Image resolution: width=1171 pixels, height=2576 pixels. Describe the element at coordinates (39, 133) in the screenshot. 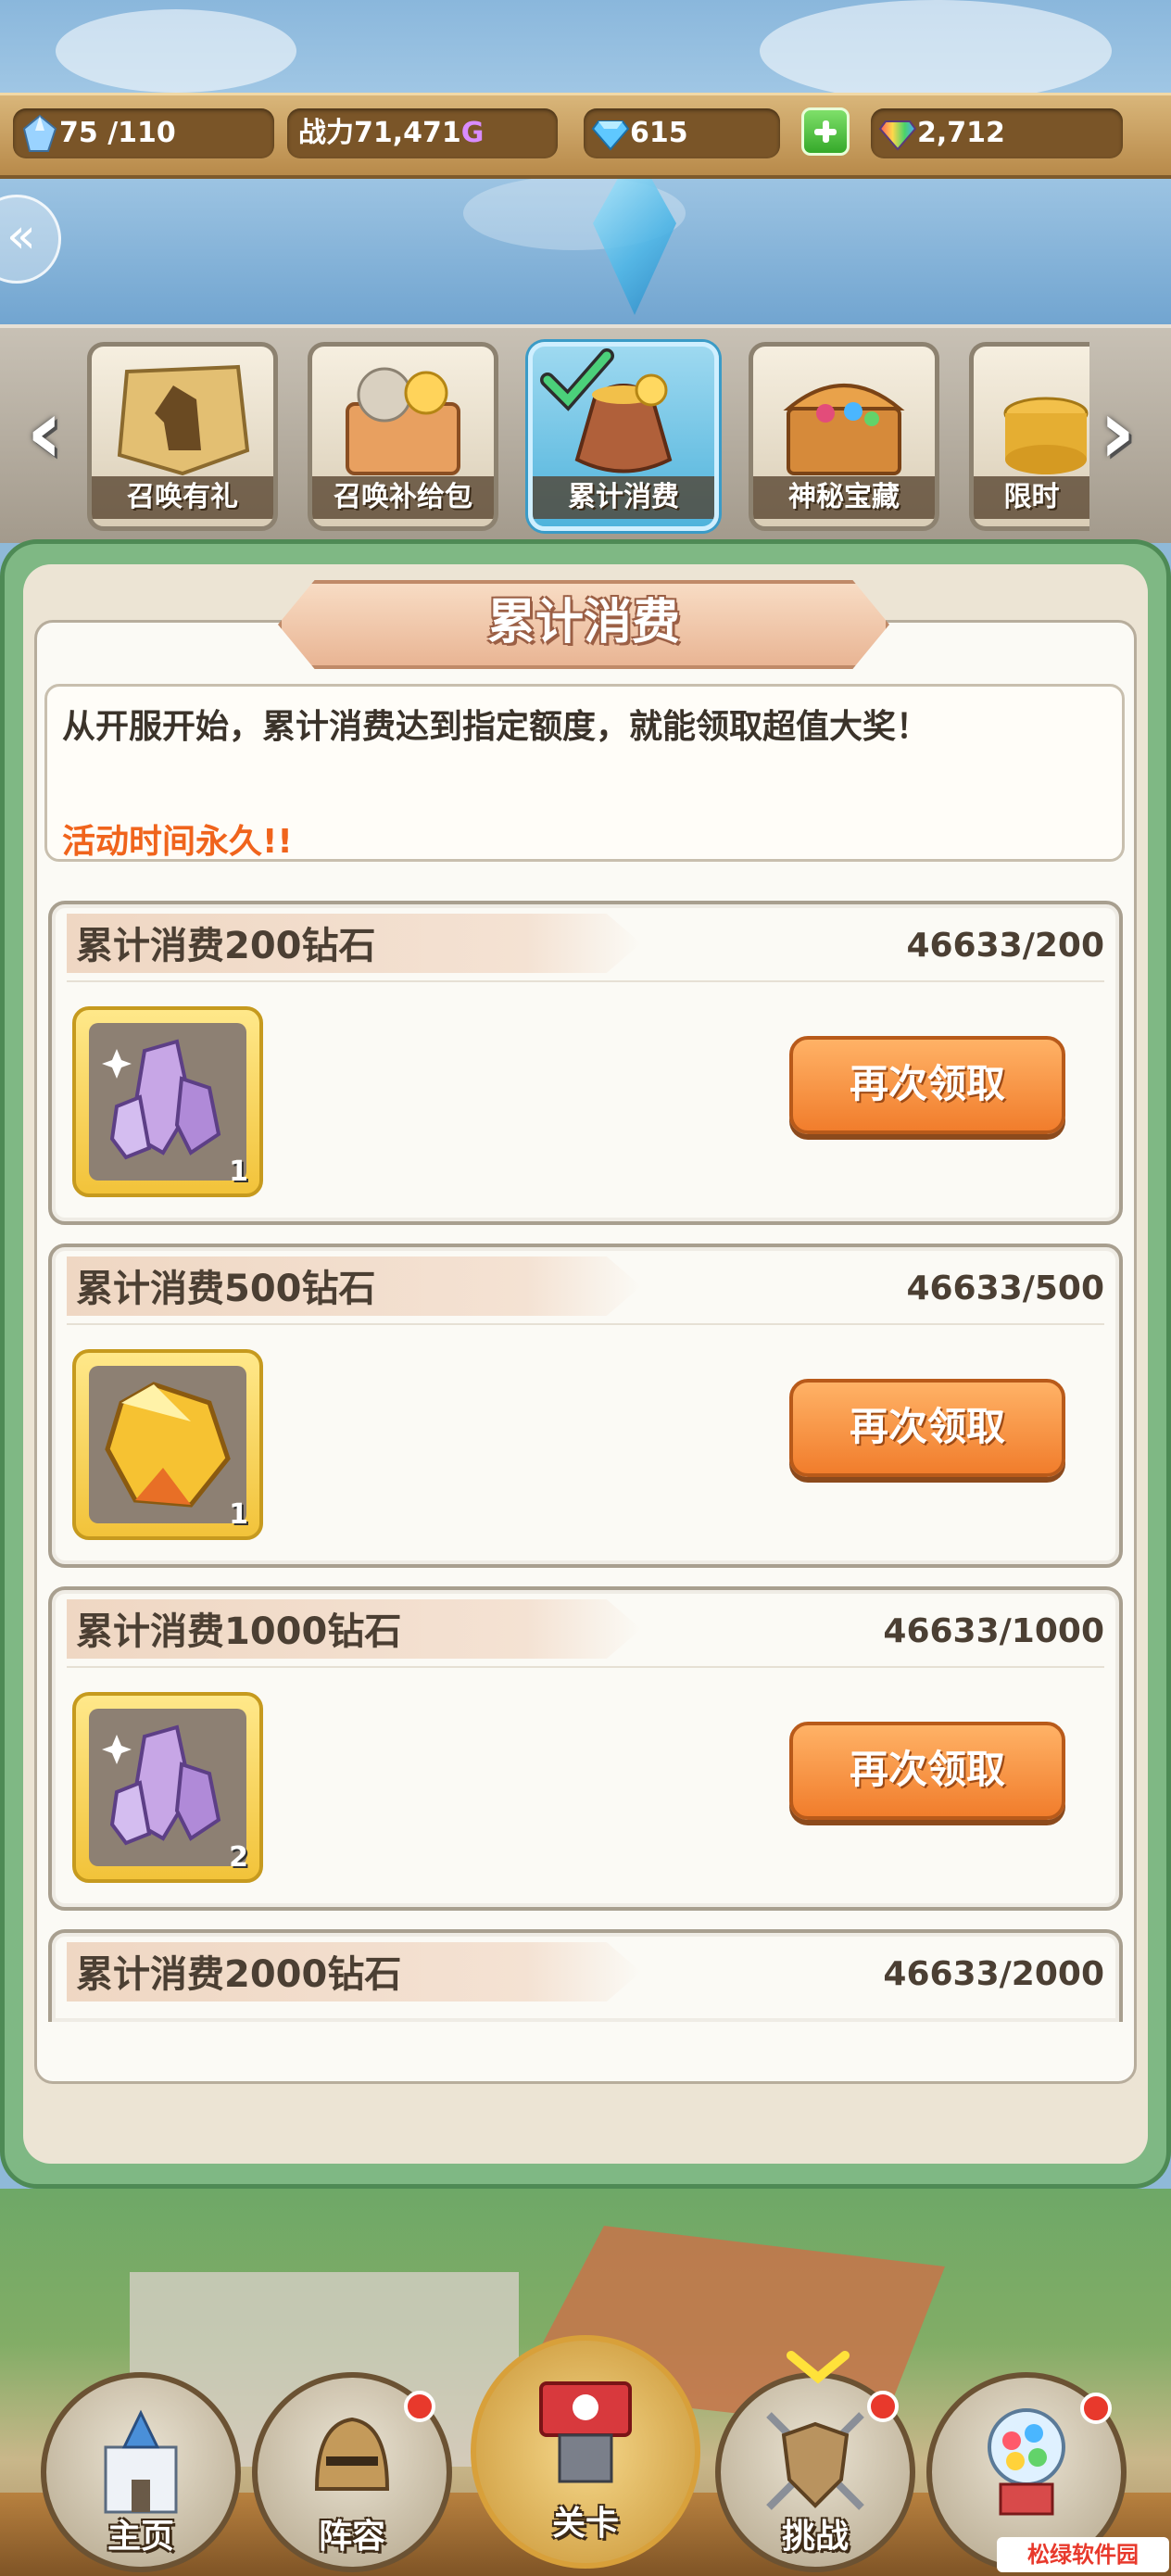

I see `crystal-stamina-icon` at that location.